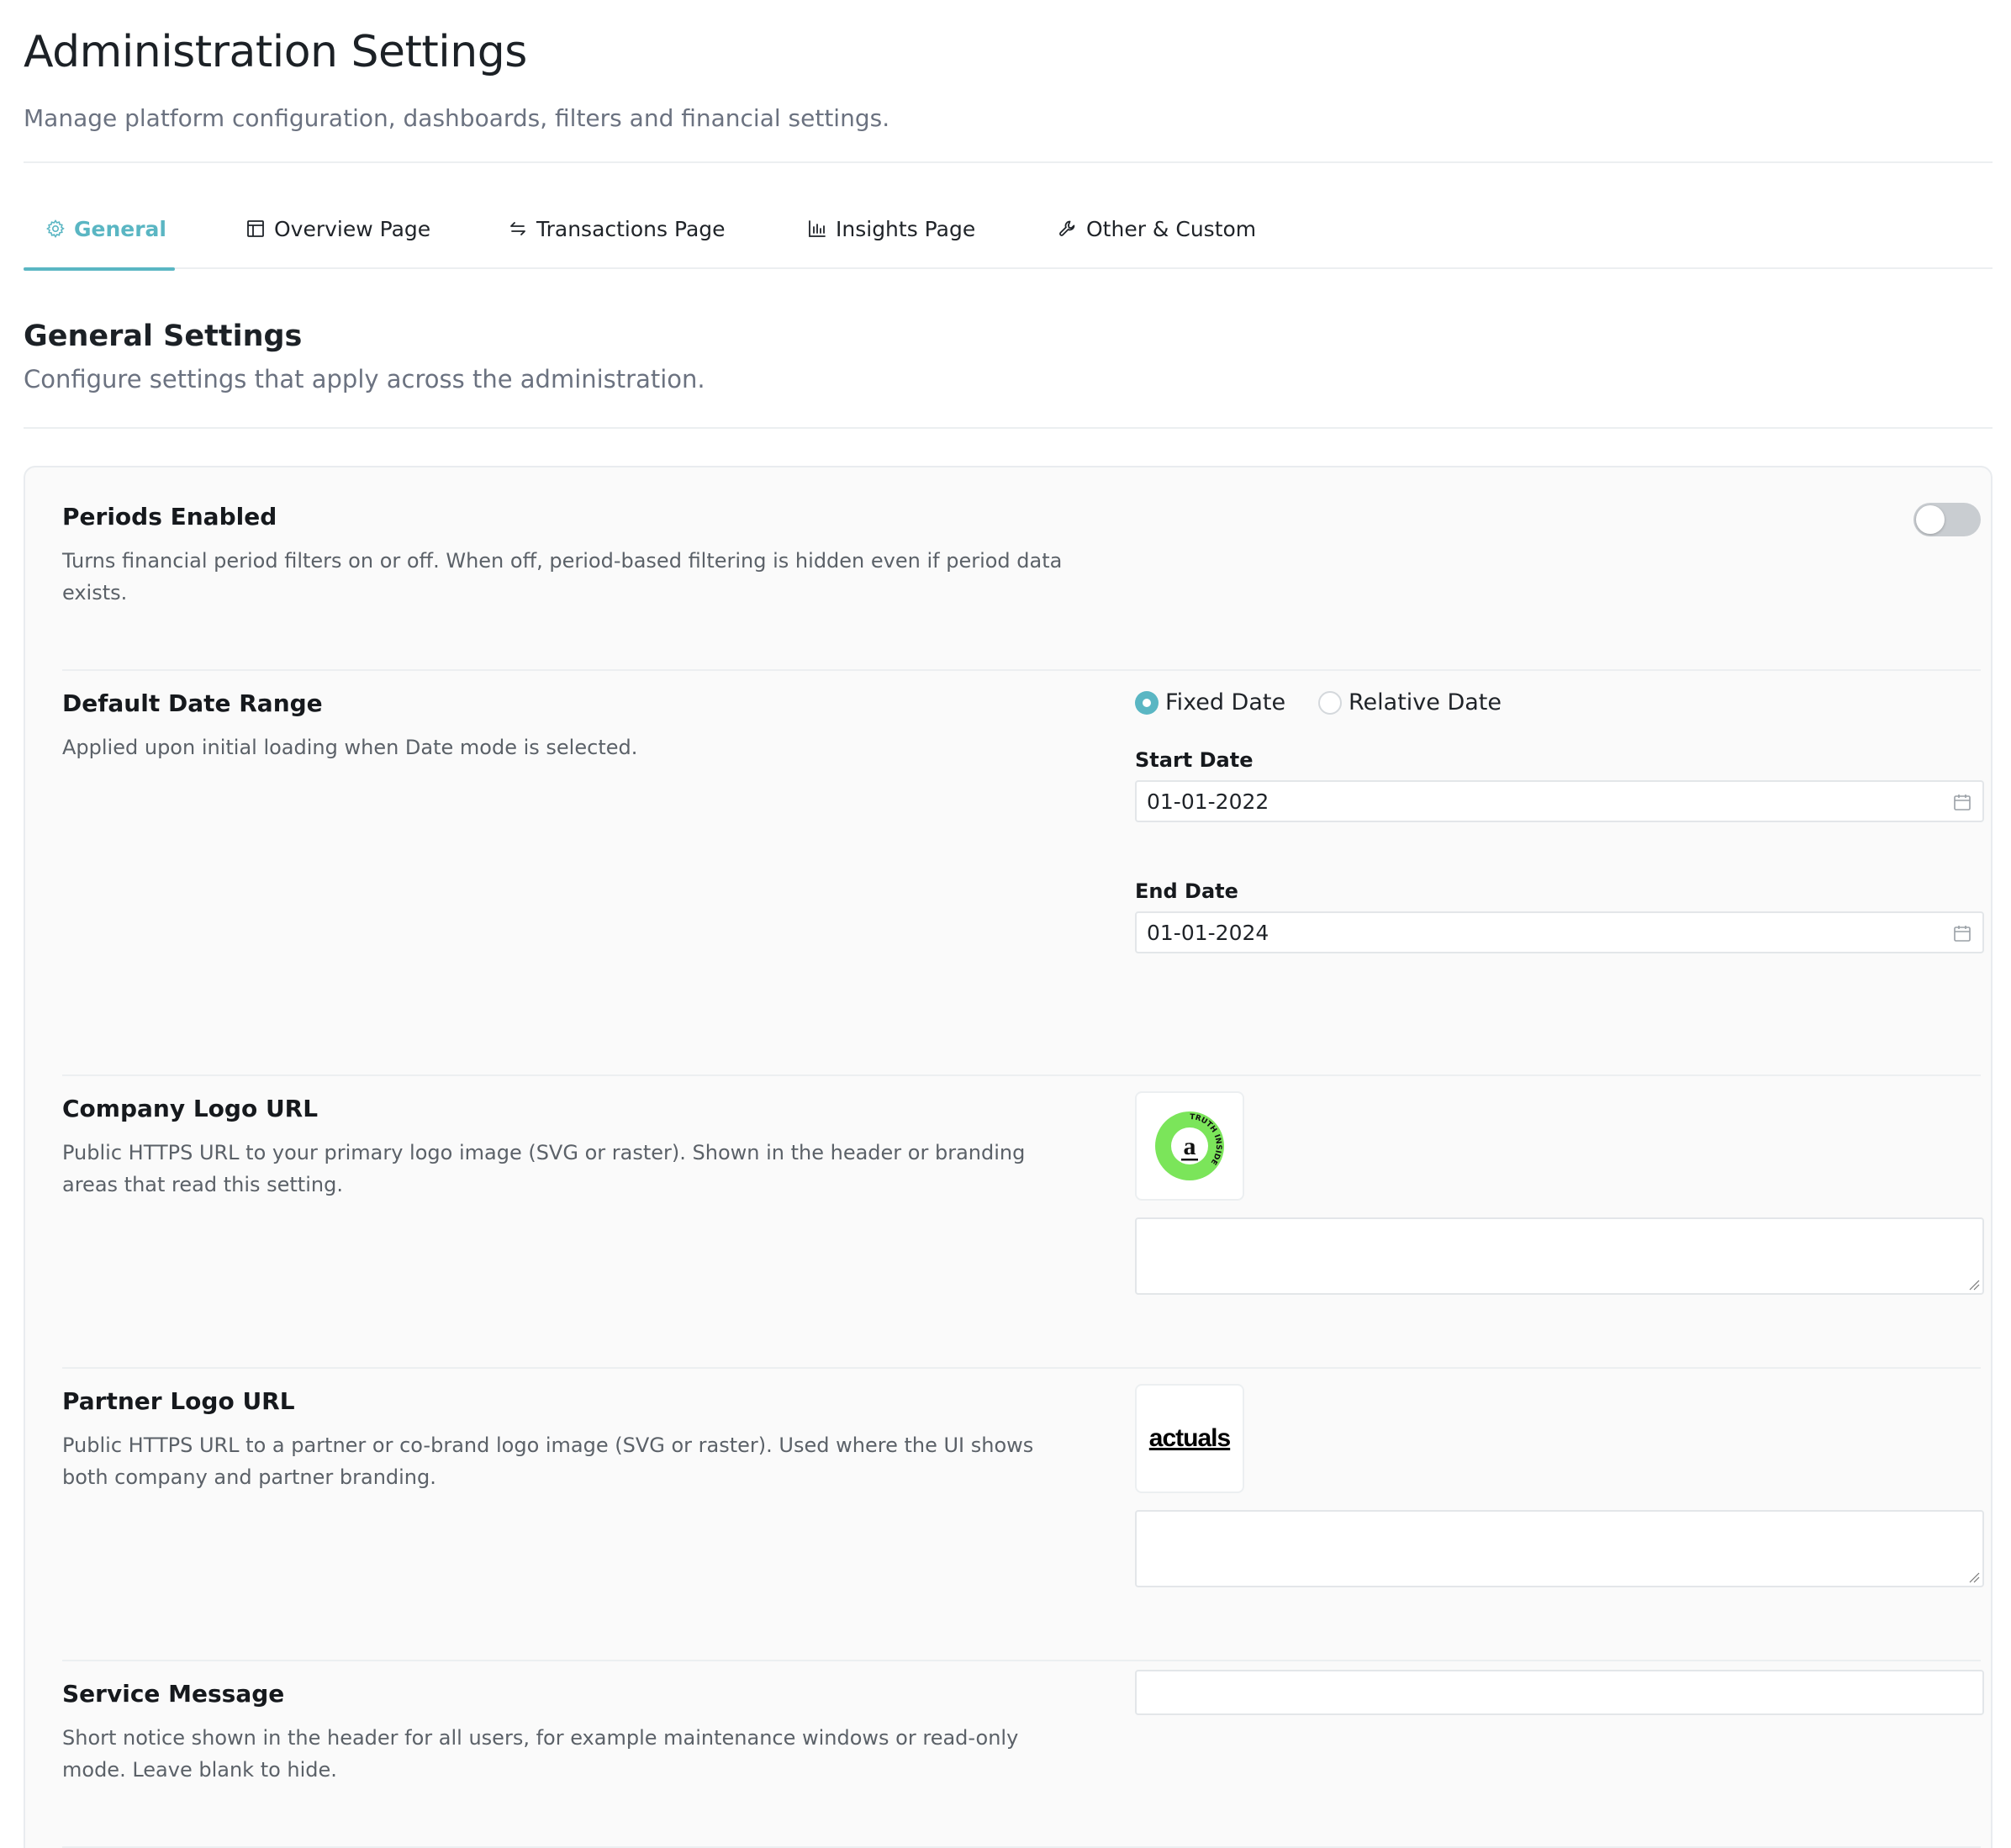 Image resolution: width=2011 pixels, height=1848 pixels. Describe the element at coordinates (120, 229) in the screenshot. I see `tab-label: General` at that location.